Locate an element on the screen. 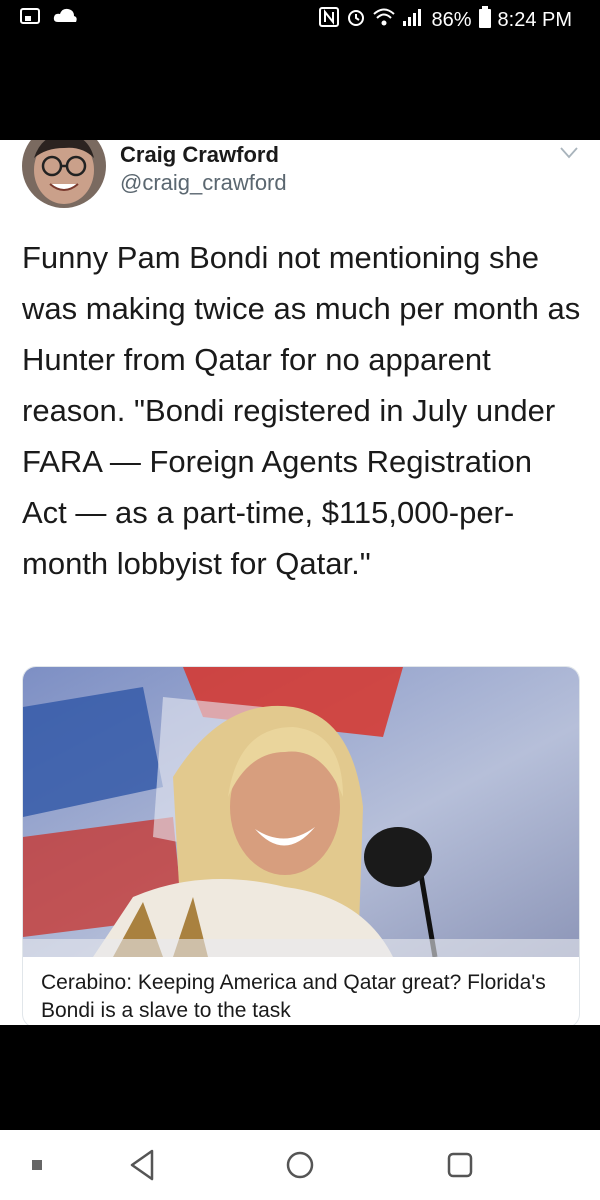 The height and width of the screenshot is (1200, 600). status-left-icons is located at coordinates (49, 18).